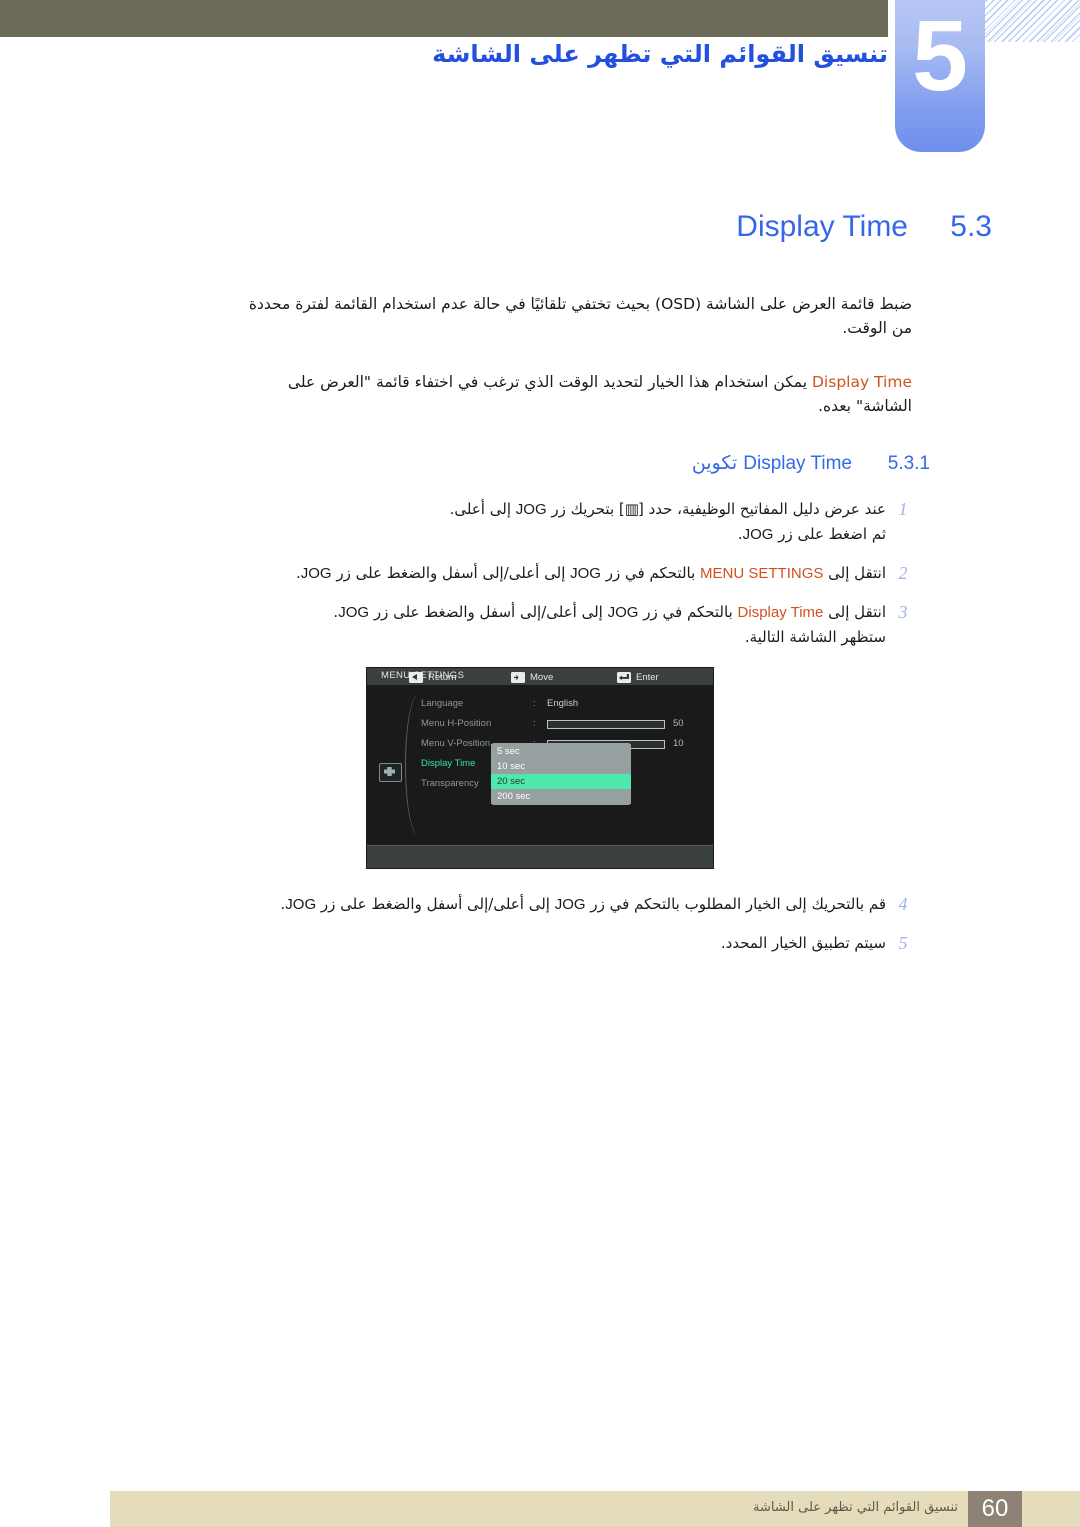 This screenshot has height=1527, width=1080. I want to click on osd-row-label: Transparency, so click(450, 783).